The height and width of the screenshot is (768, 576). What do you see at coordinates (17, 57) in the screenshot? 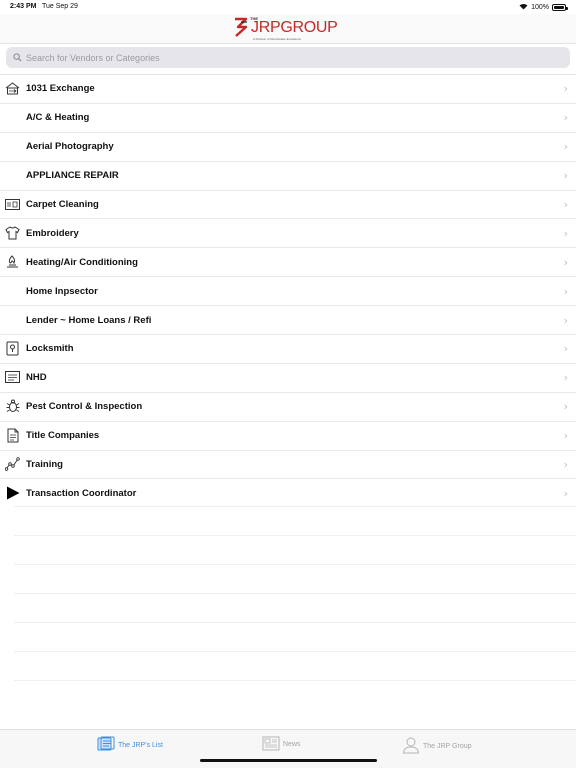
I see `search-icon` at bounding box center [17, 57].